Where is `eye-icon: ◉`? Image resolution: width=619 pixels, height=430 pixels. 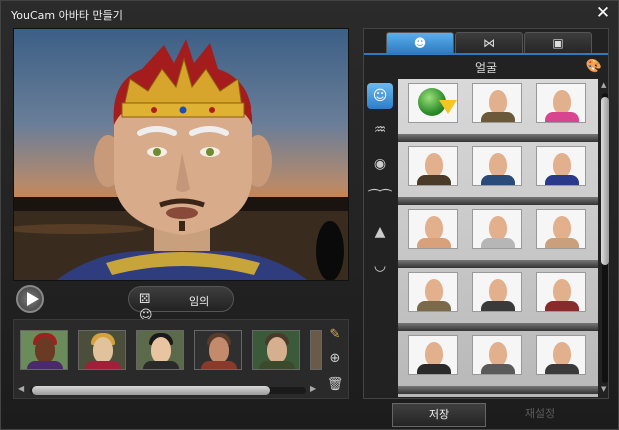 eye-icon: ◉ is located at coordinates (380, 164).